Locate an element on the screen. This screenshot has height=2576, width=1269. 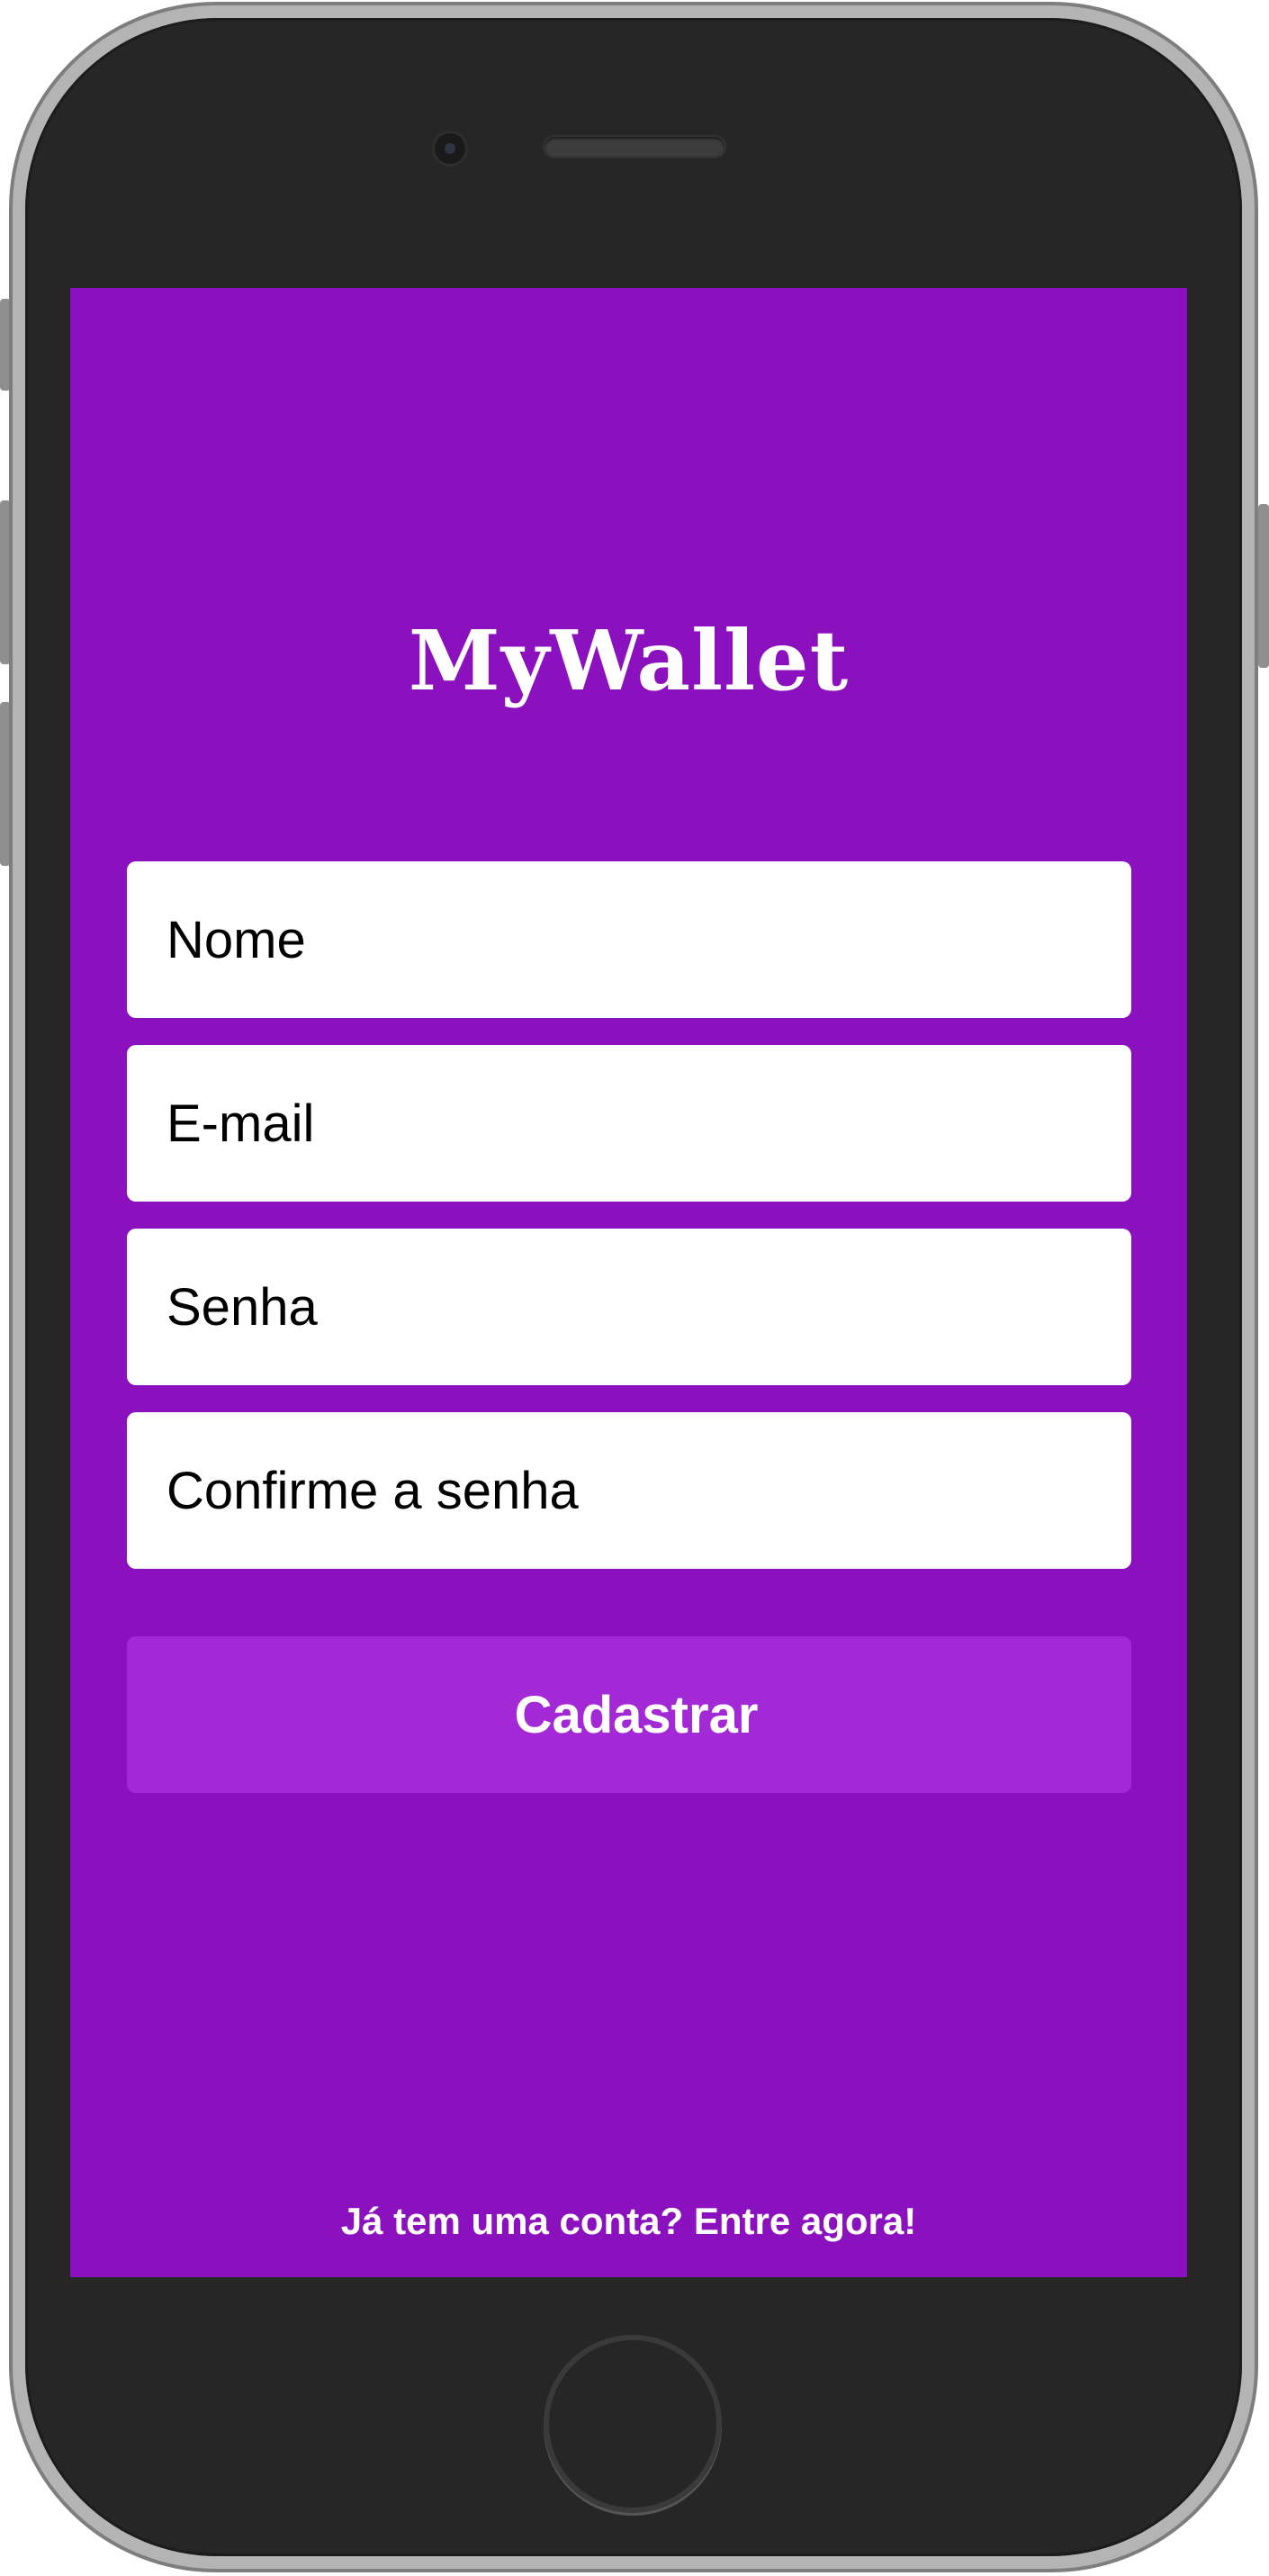
app-logo: MyWallet is located at coordinates (629, 660).